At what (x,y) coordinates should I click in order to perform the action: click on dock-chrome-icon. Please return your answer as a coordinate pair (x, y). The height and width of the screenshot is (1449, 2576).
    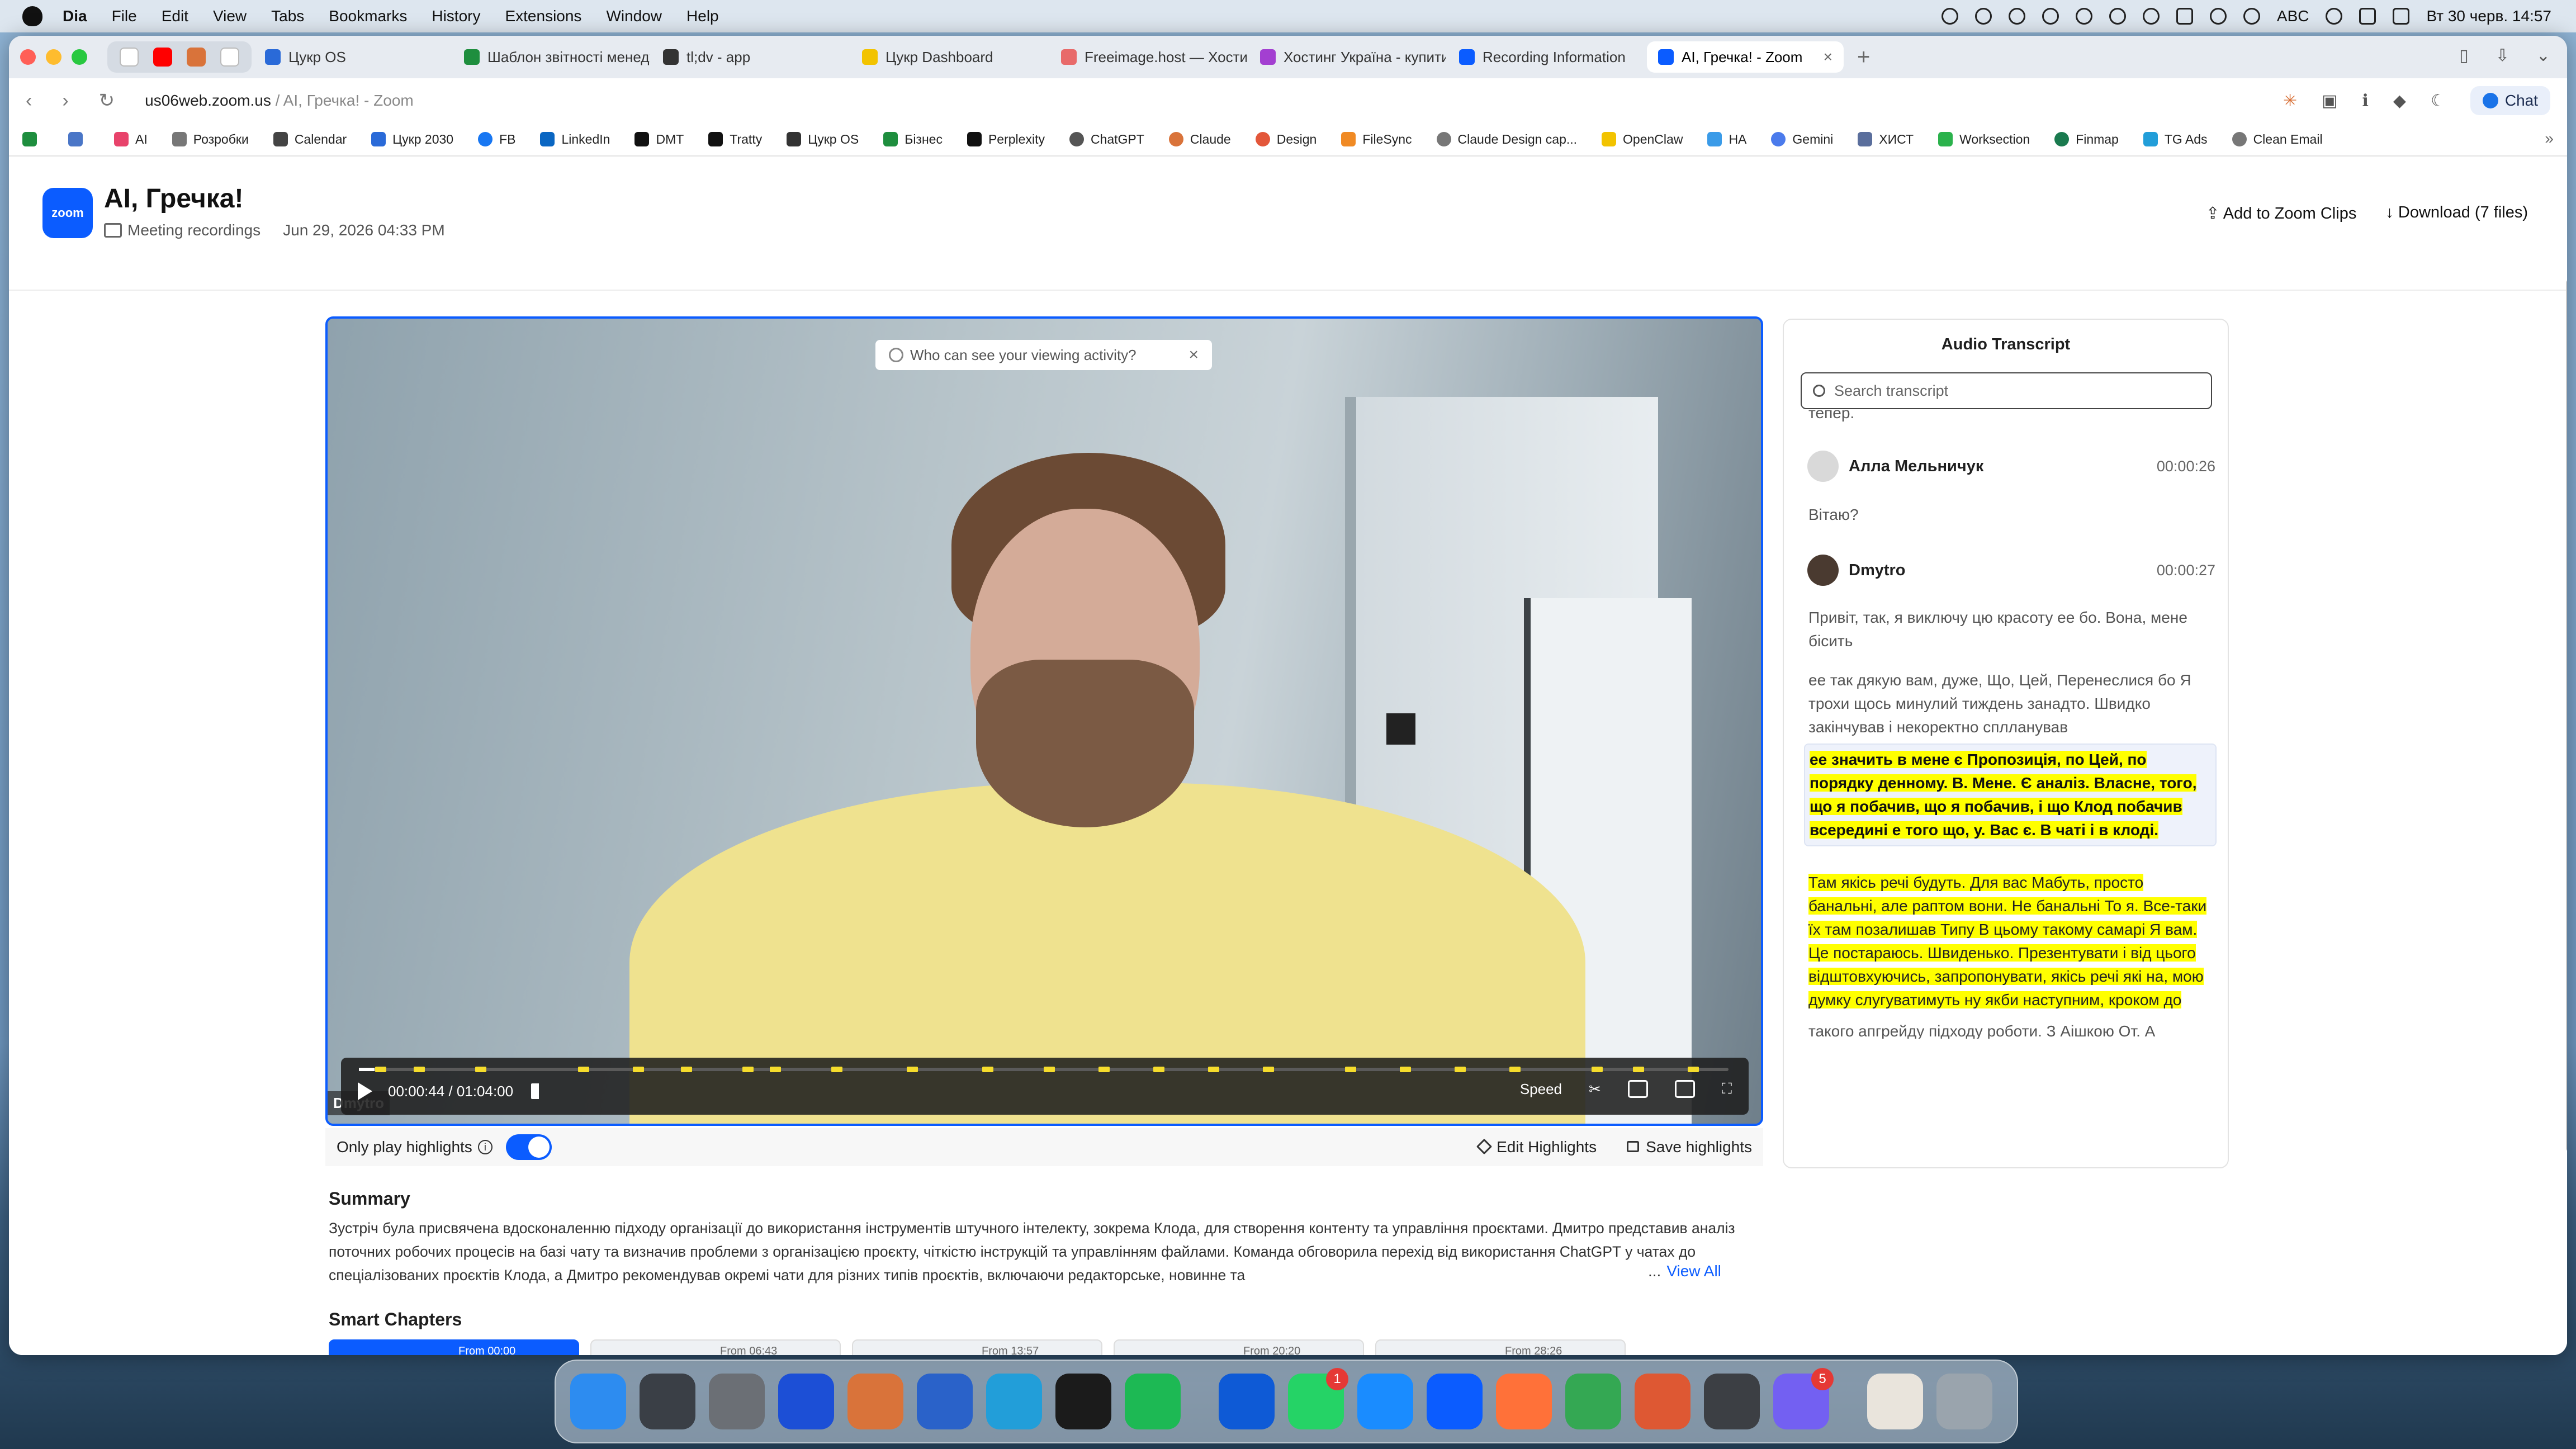
    Looking at the image, I should click on (1593, 1401).